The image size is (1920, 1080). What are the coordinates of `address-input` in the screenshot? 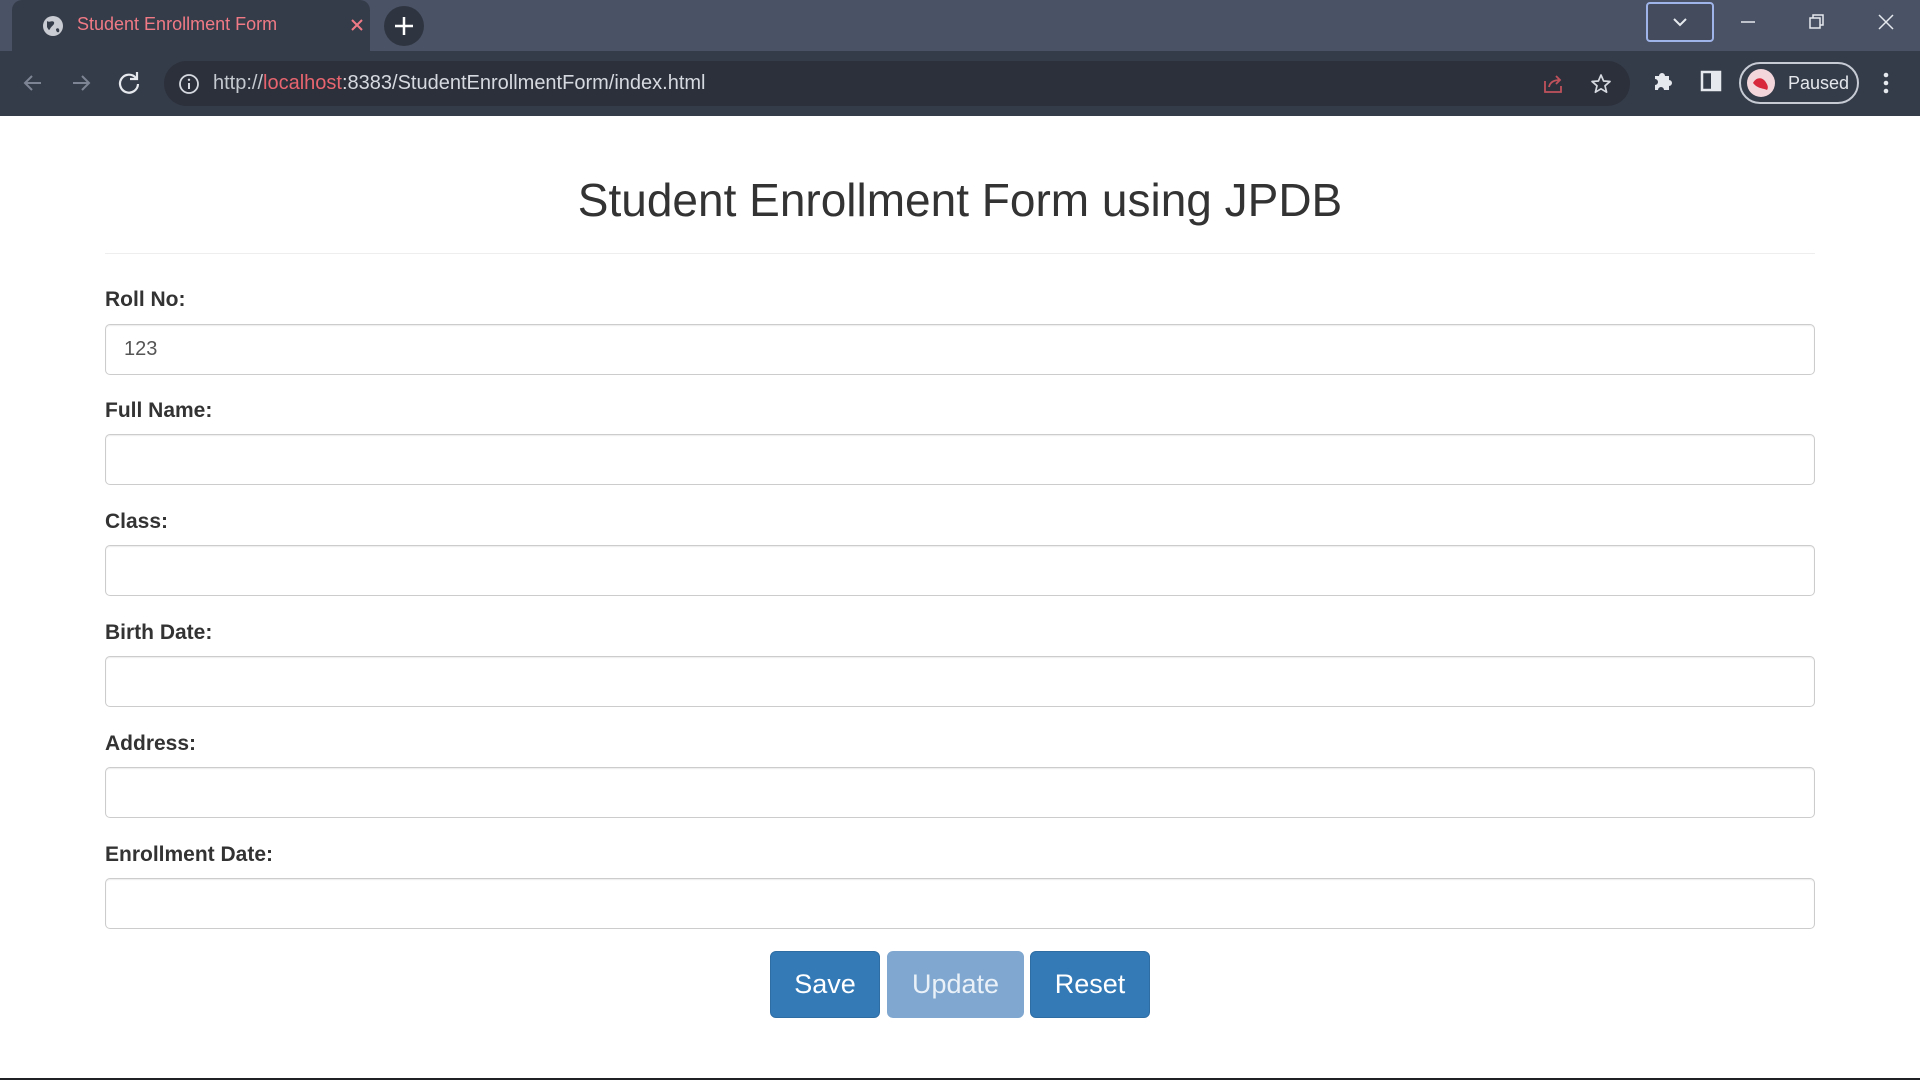 It's located at (960, 792).